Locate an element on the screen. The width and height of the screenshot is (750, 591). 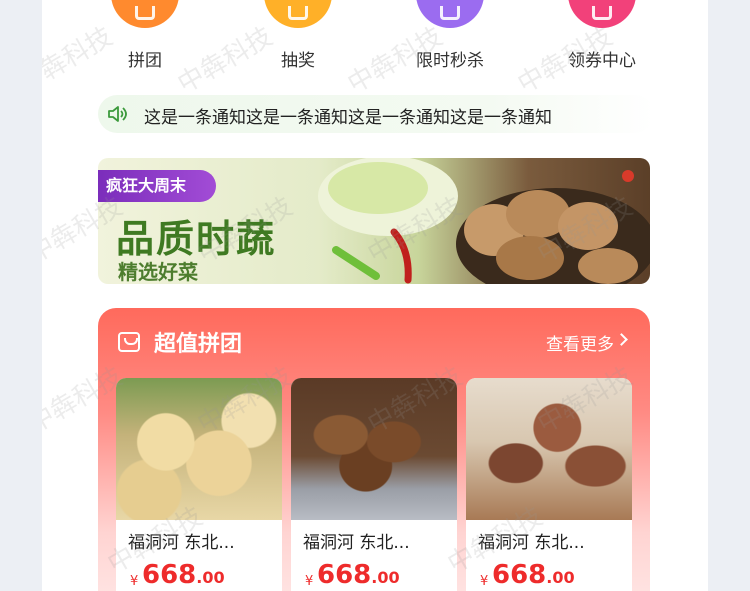
banner-subtitle: 精选好菜 is located at coordinates (158, 272).